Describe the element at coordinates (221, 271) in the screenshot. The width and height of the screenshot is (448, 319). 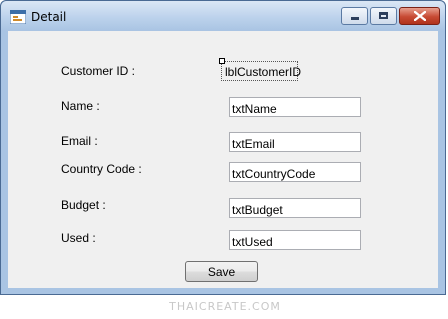
I see `save-button: Save` at that location.